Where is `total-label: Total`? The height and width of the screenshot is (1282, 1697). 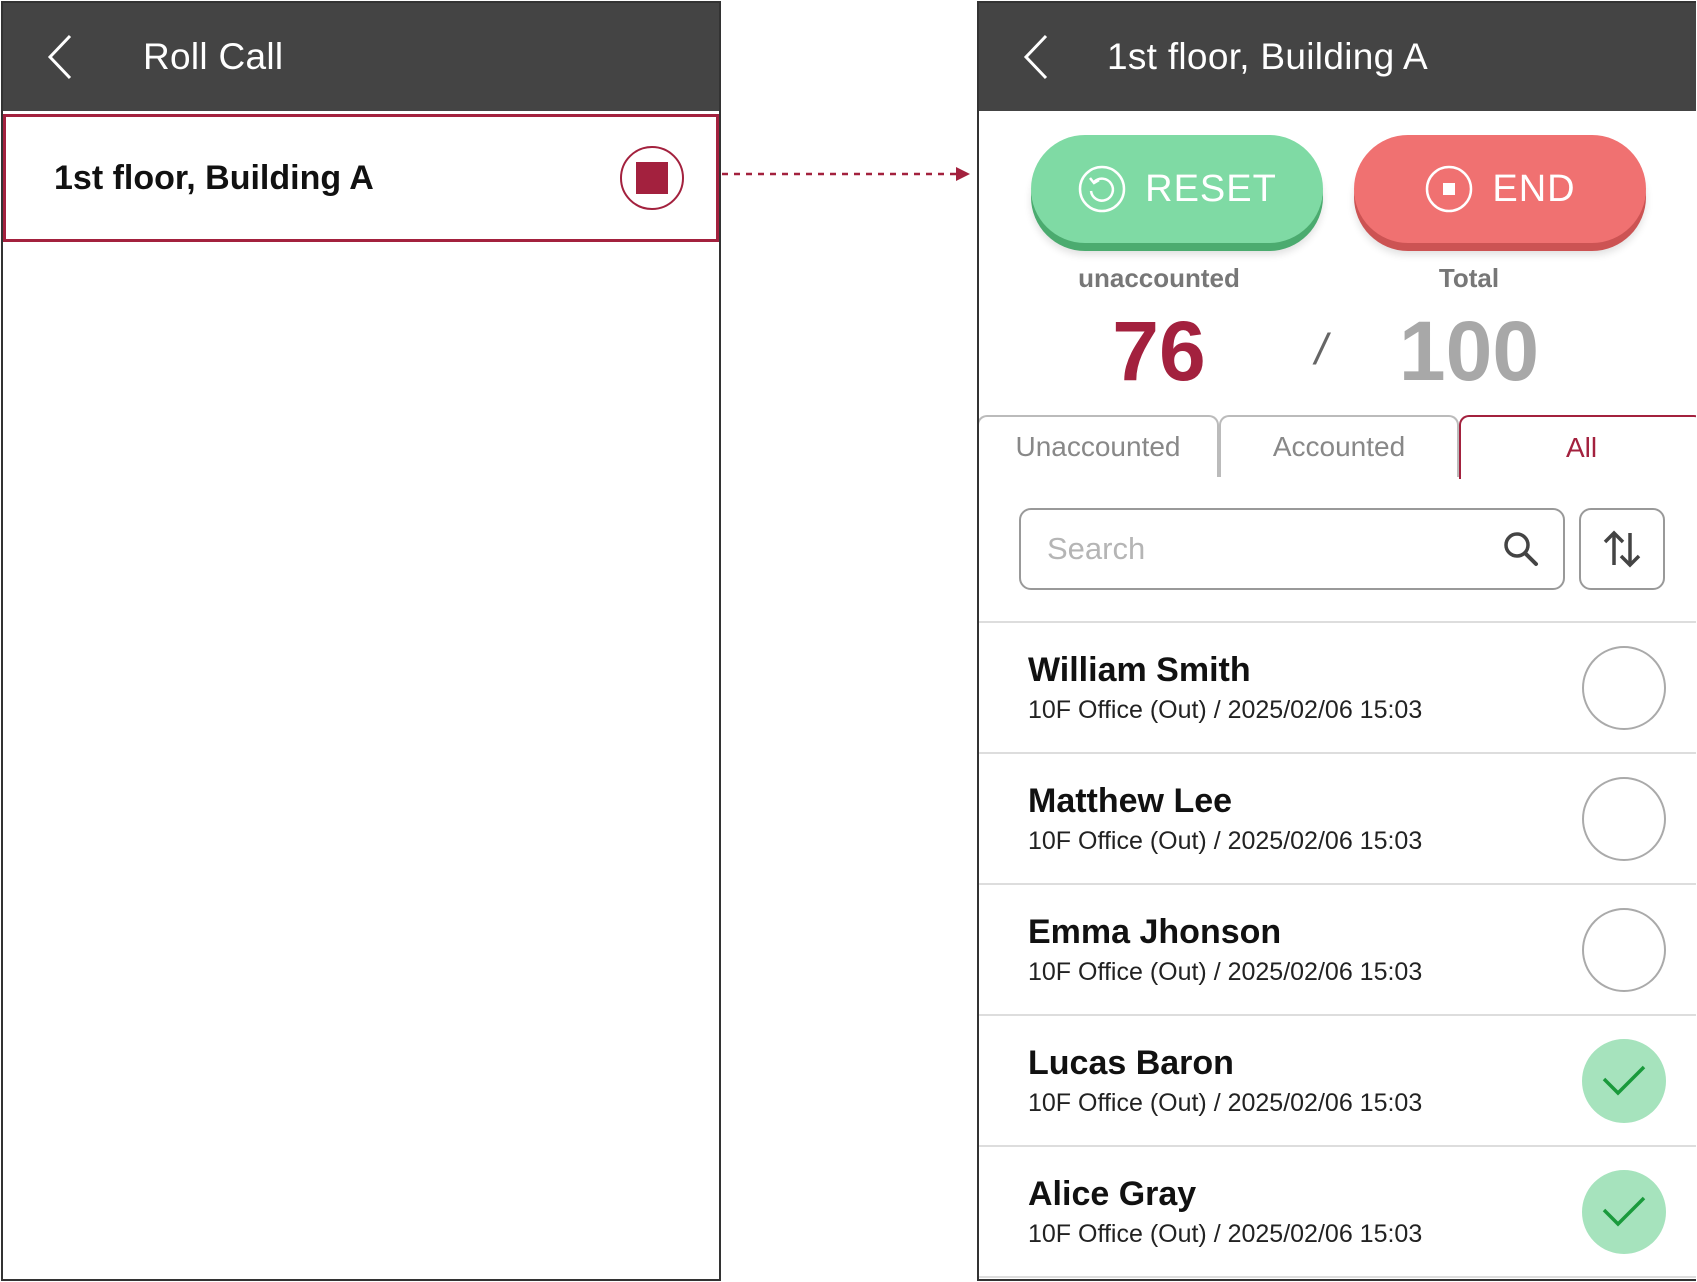
total-label: Total is located at coordinates (1469, 278).